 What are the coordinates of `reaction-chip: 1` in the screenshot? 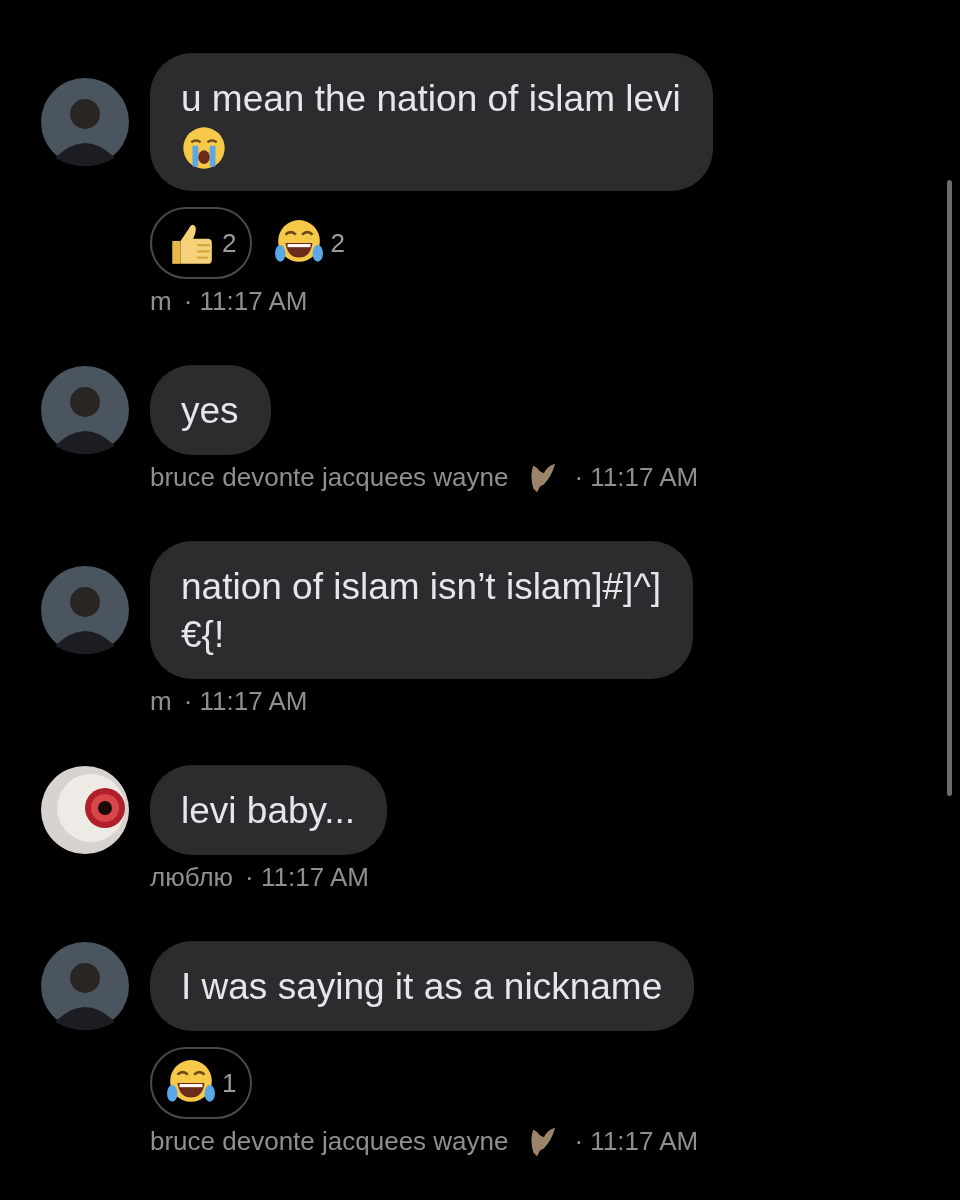 It's located at (201, 1083).